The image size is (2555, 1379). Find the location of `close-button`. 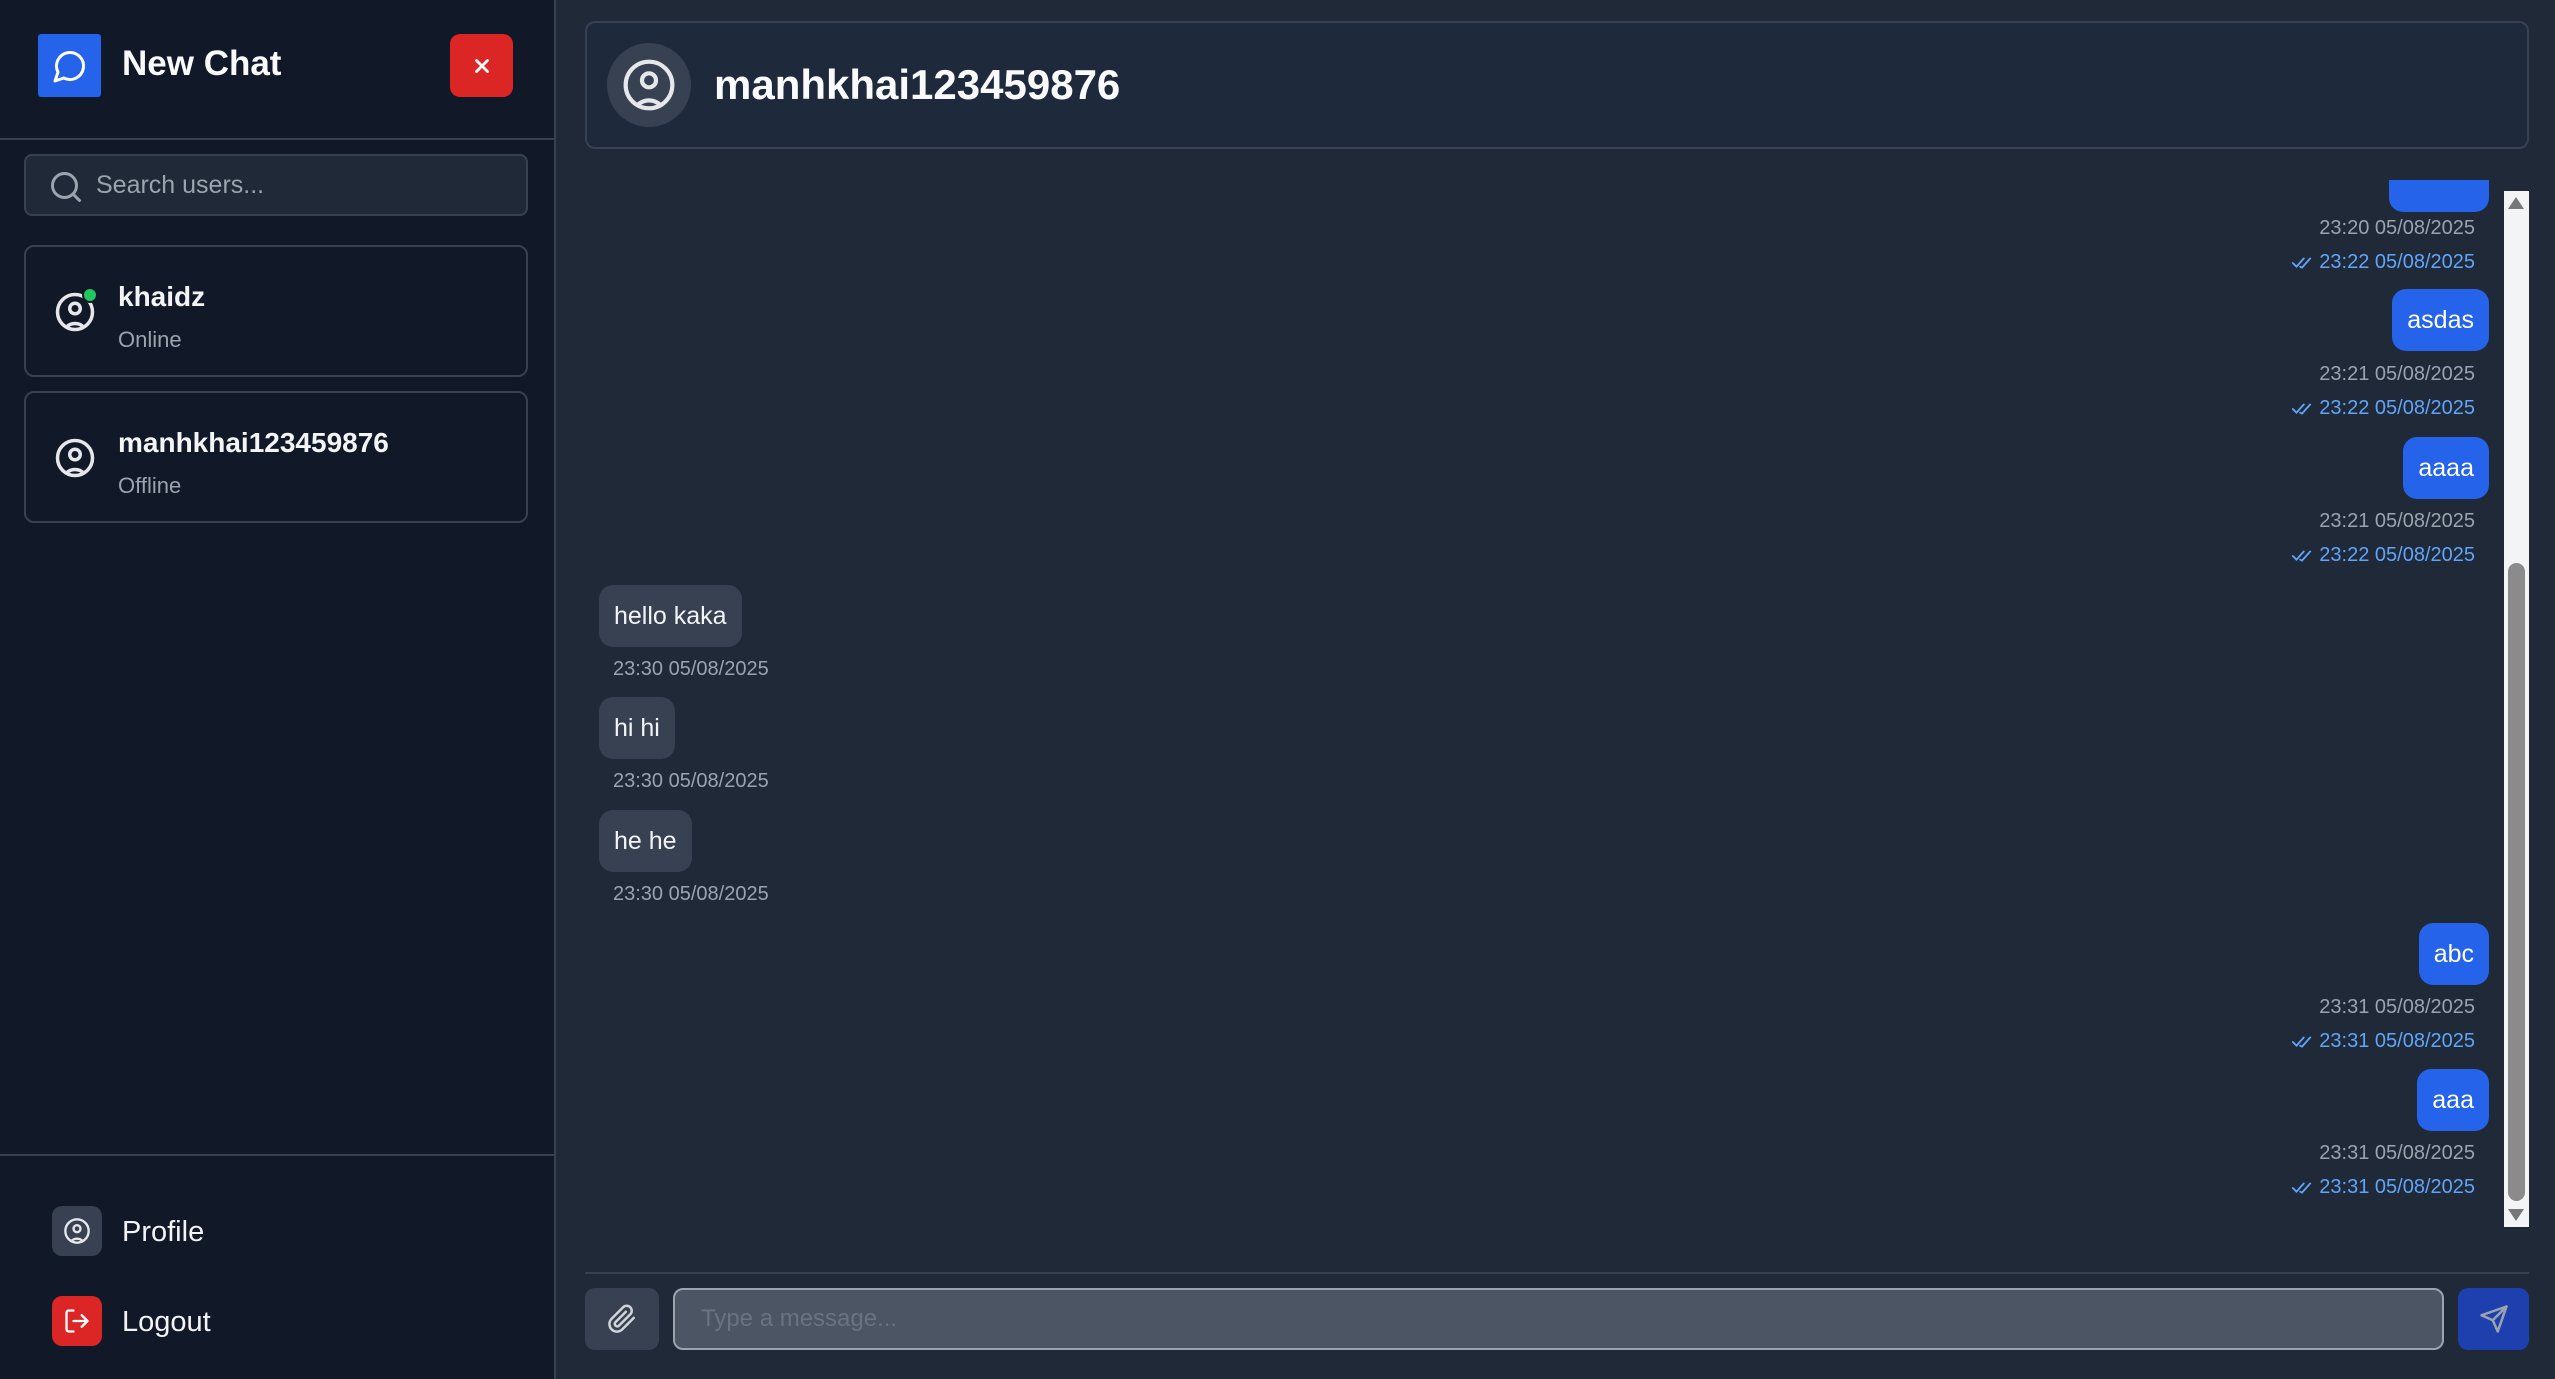

close-button is located at coordinates (481, 65).